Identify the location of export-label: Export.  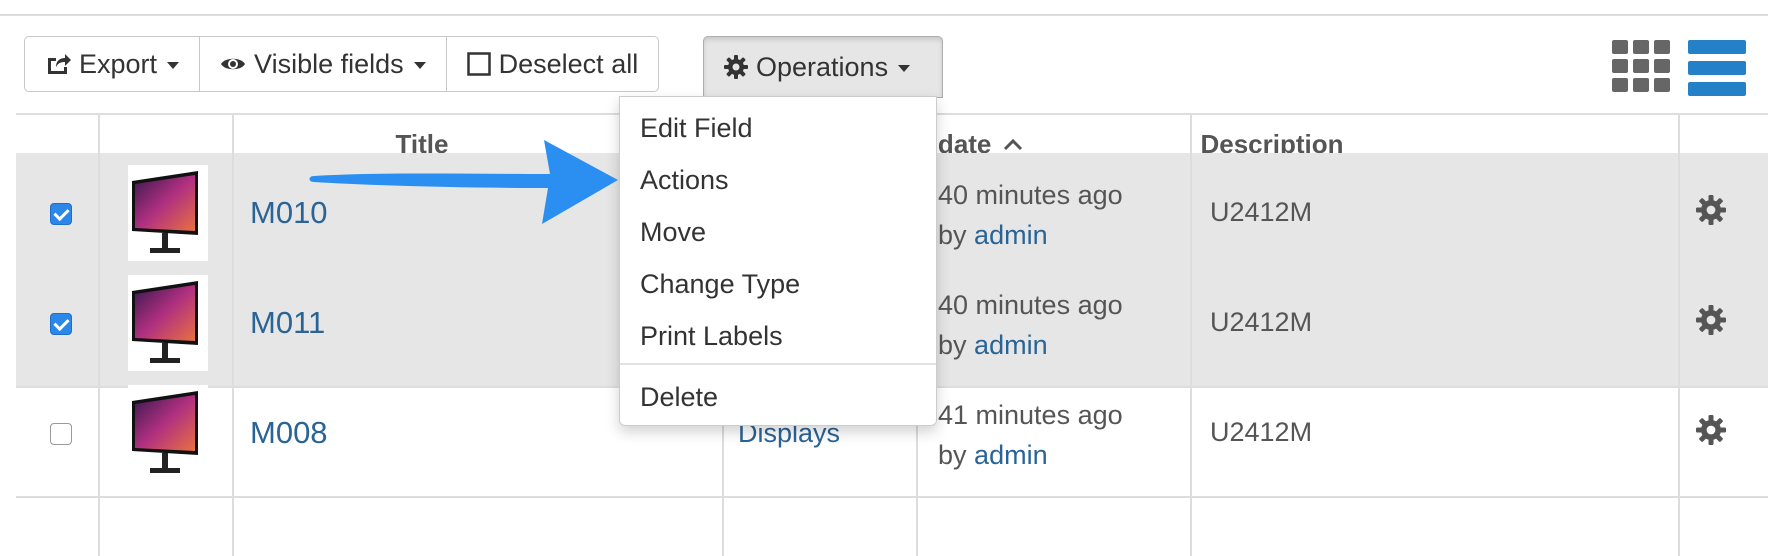
(118, 63).